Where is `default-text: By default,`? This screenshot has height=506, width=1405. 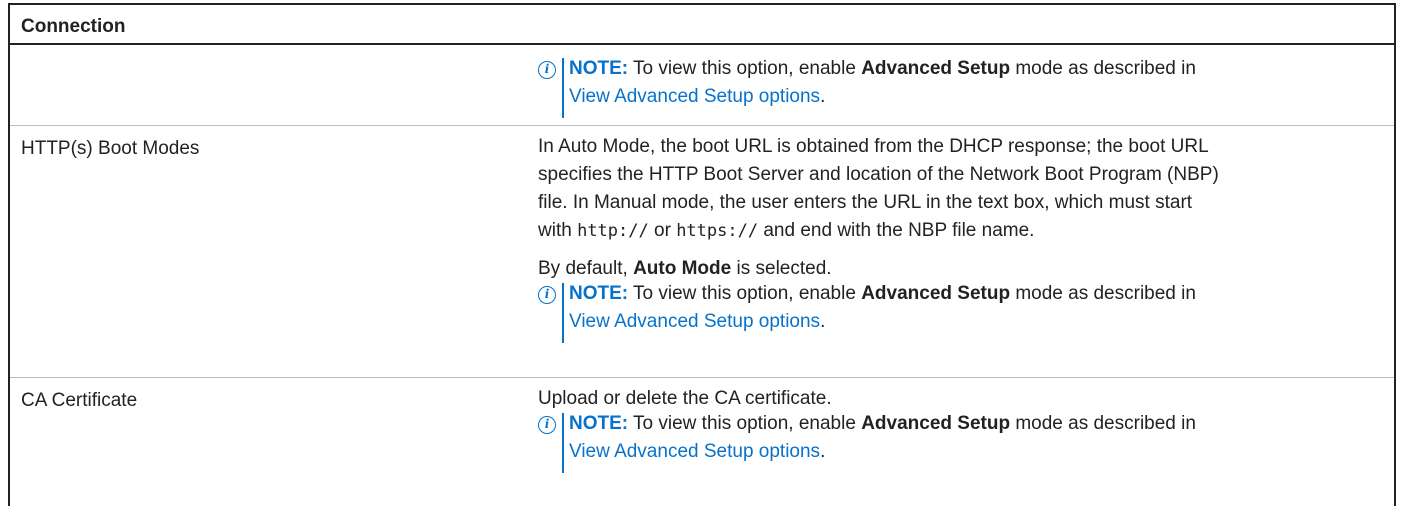 default-text: By default, is located at coordinates (586, 268).